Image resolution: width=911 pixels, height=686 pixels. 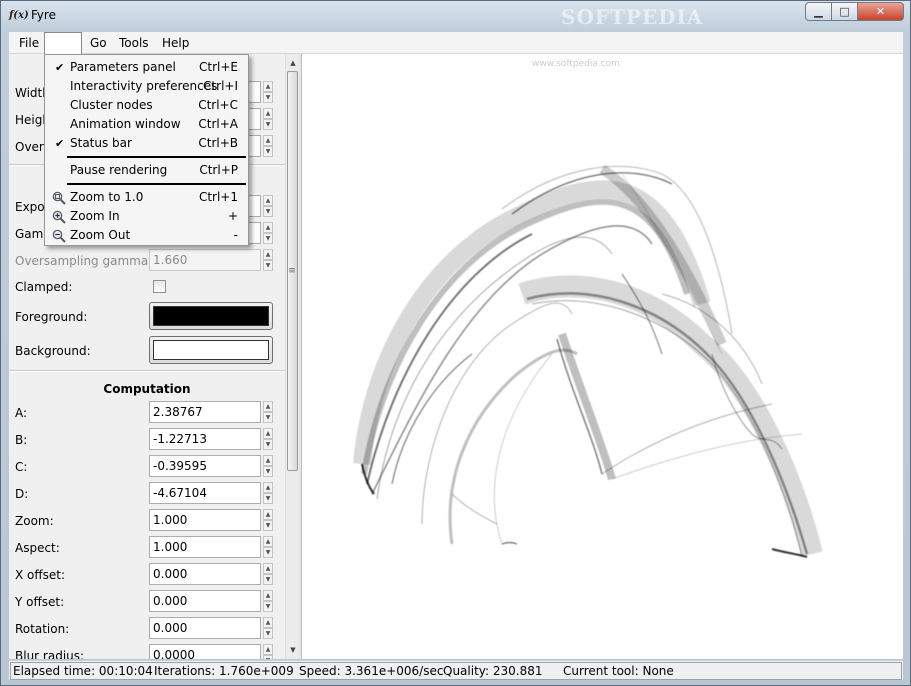 What do you see at coordinates (146, 86) in the screenshot?
I see `menu-item-interactivity-preferences: Interactivity preferences Ctrl+I` at bounding box center [146, 86].